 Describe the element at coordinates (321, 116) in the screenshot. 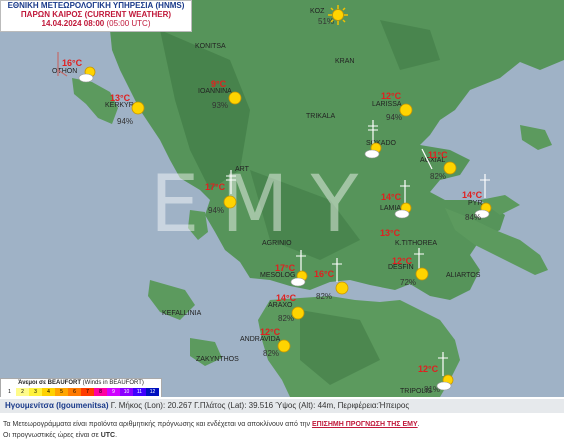

I see `place-label: TRIKALA` at that location.